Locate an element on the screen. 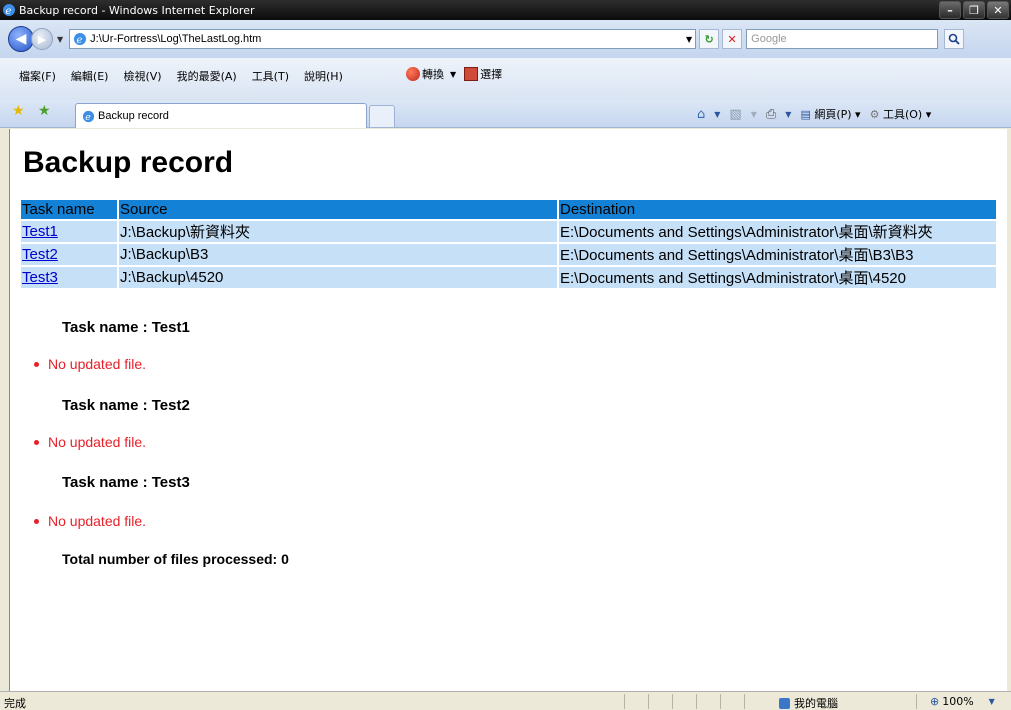 This screenshot has width=1011, height=710. forward-button: ▶ is located at coordinates (42, 39).